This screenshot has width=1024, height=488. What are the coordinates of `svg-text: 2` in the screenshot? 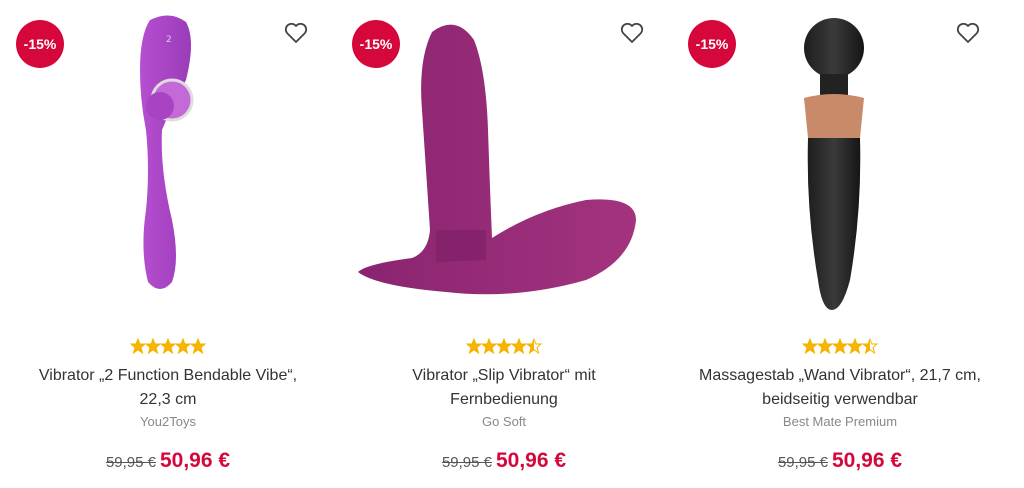 It's located at (169, 40).